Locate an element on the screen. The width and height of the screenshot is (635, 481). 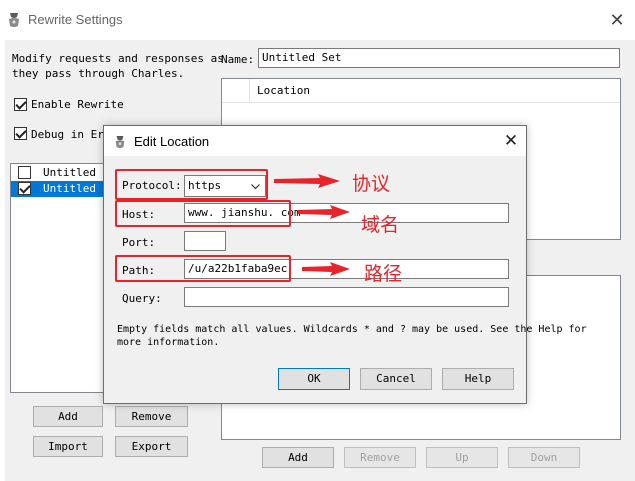
description-line-2: they pass through Charles. is located at coordinates (98, 73).